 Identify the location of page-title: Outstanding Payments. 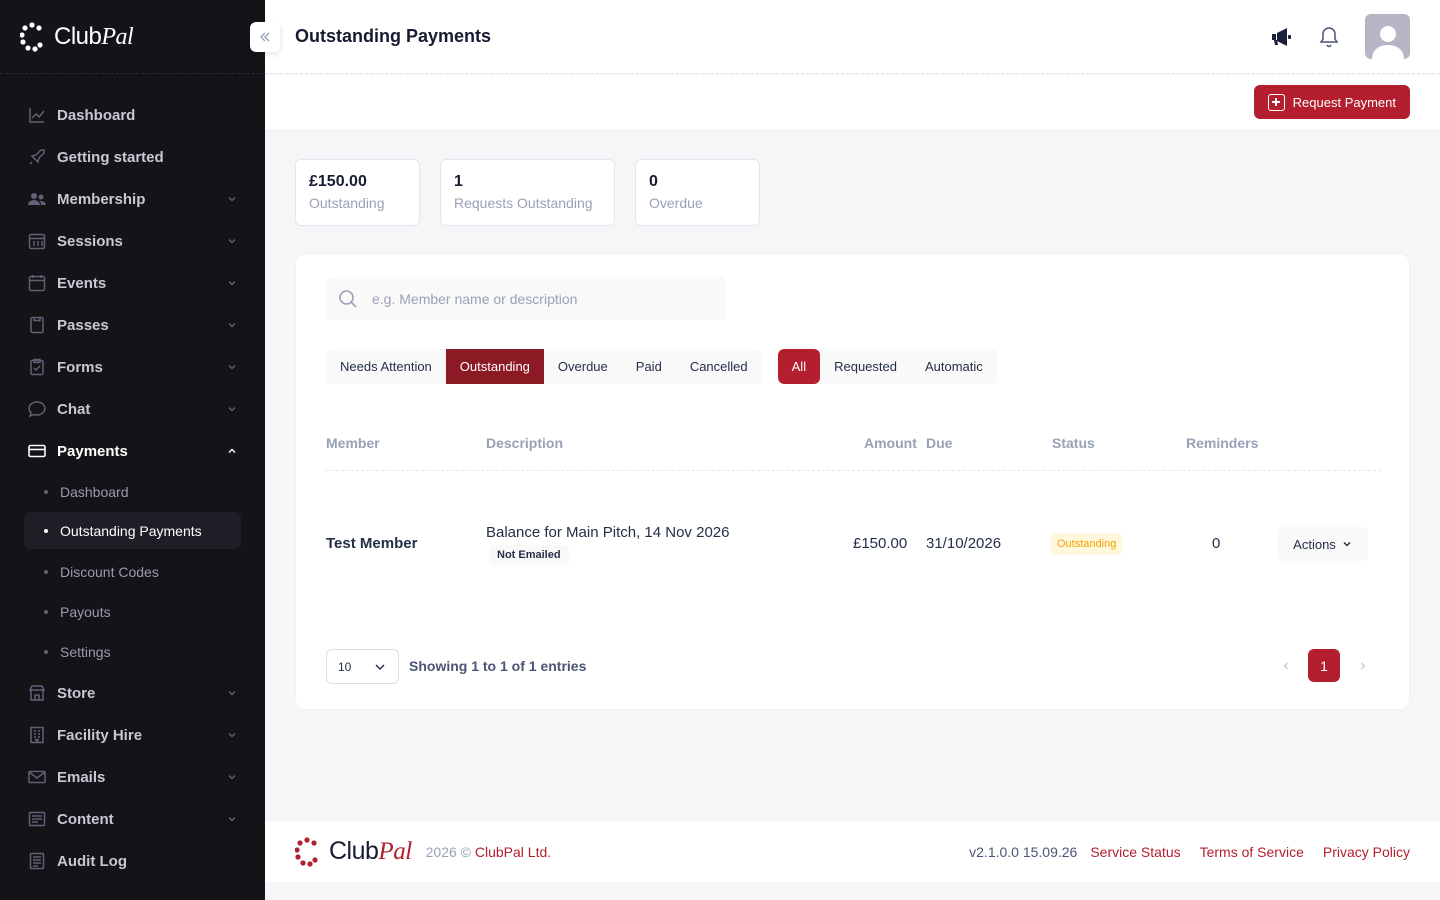
(393, 36).